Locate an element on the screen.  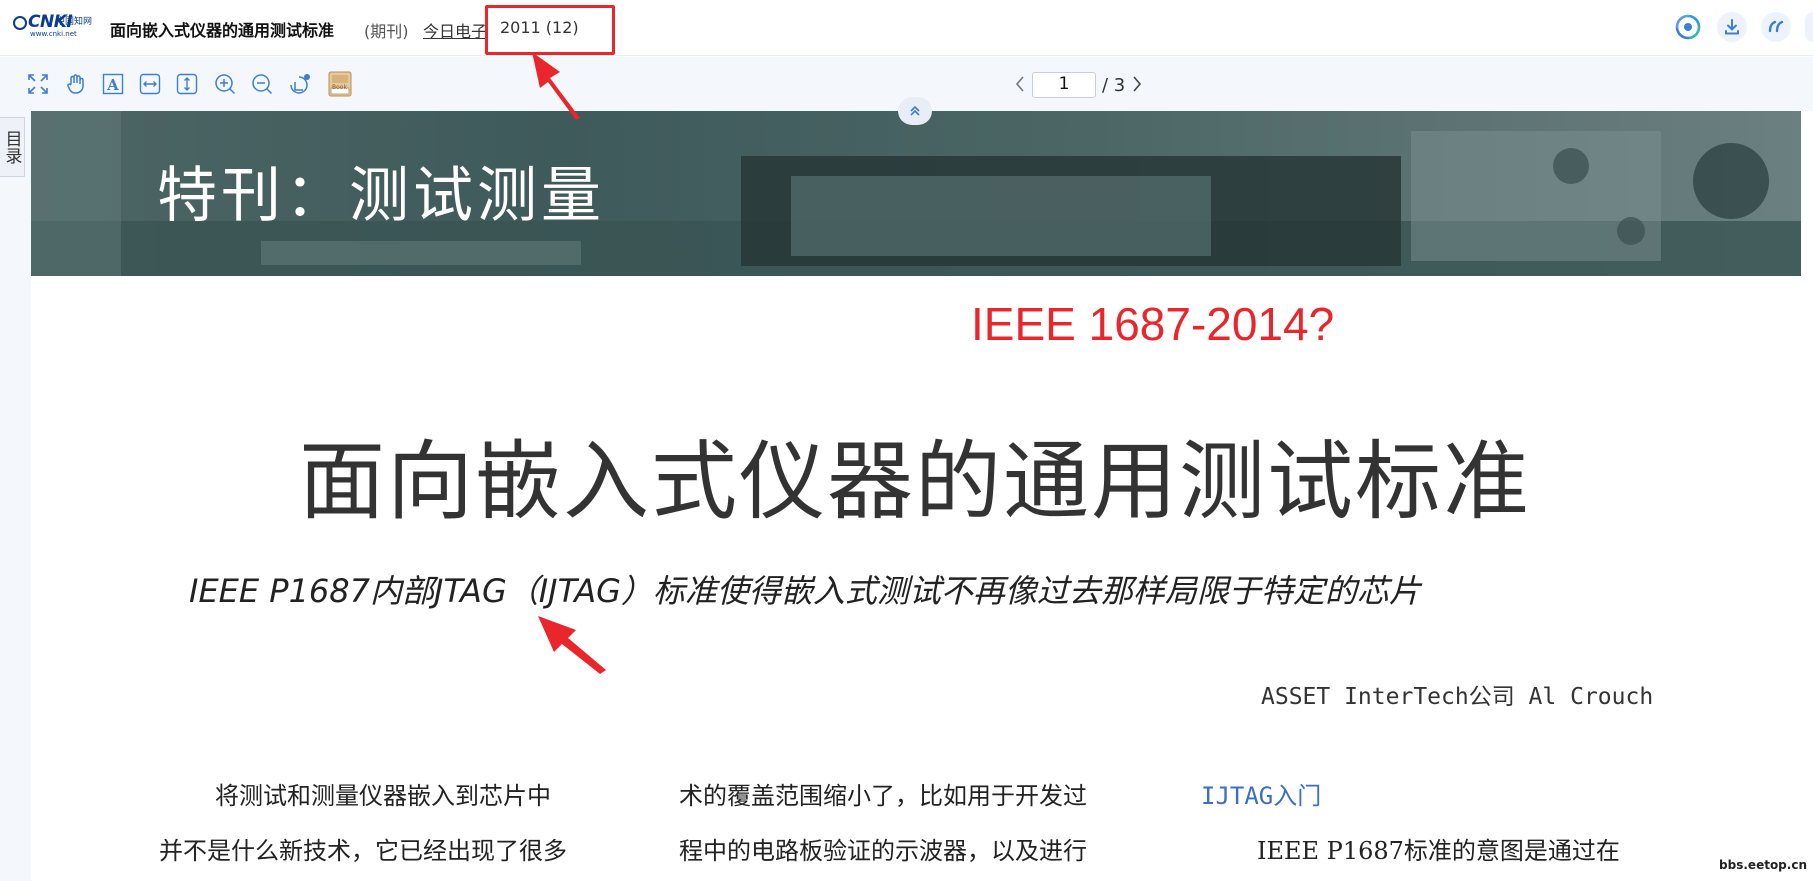
next-page-button is located at coordinates (1137, 85).